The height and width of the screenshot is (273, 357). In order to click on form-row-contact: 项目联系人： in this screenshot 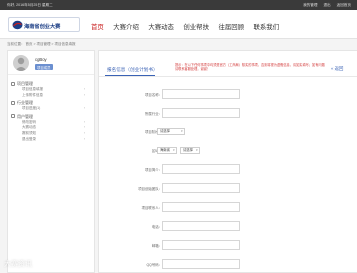, I will do `click(228, 207)`.